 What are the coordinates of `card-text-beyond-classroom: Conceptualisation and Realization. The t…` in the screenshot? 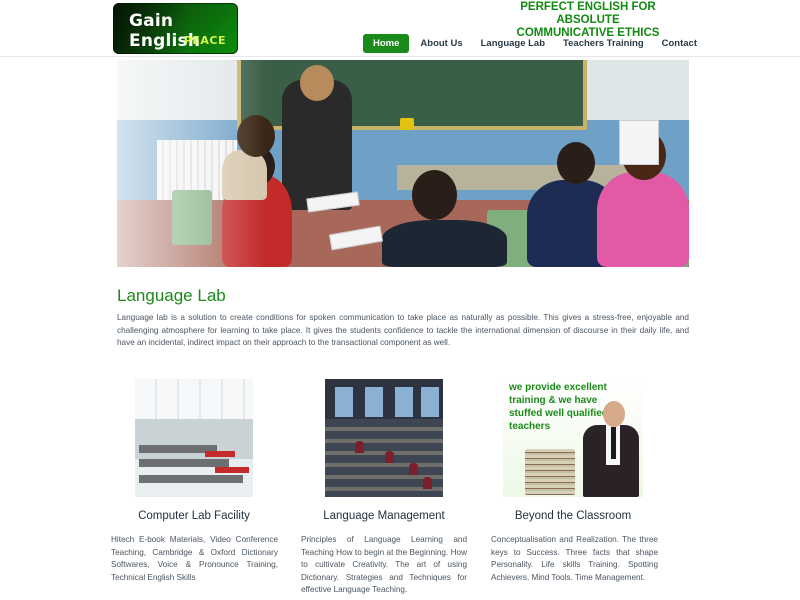 It's located at (574, 558).